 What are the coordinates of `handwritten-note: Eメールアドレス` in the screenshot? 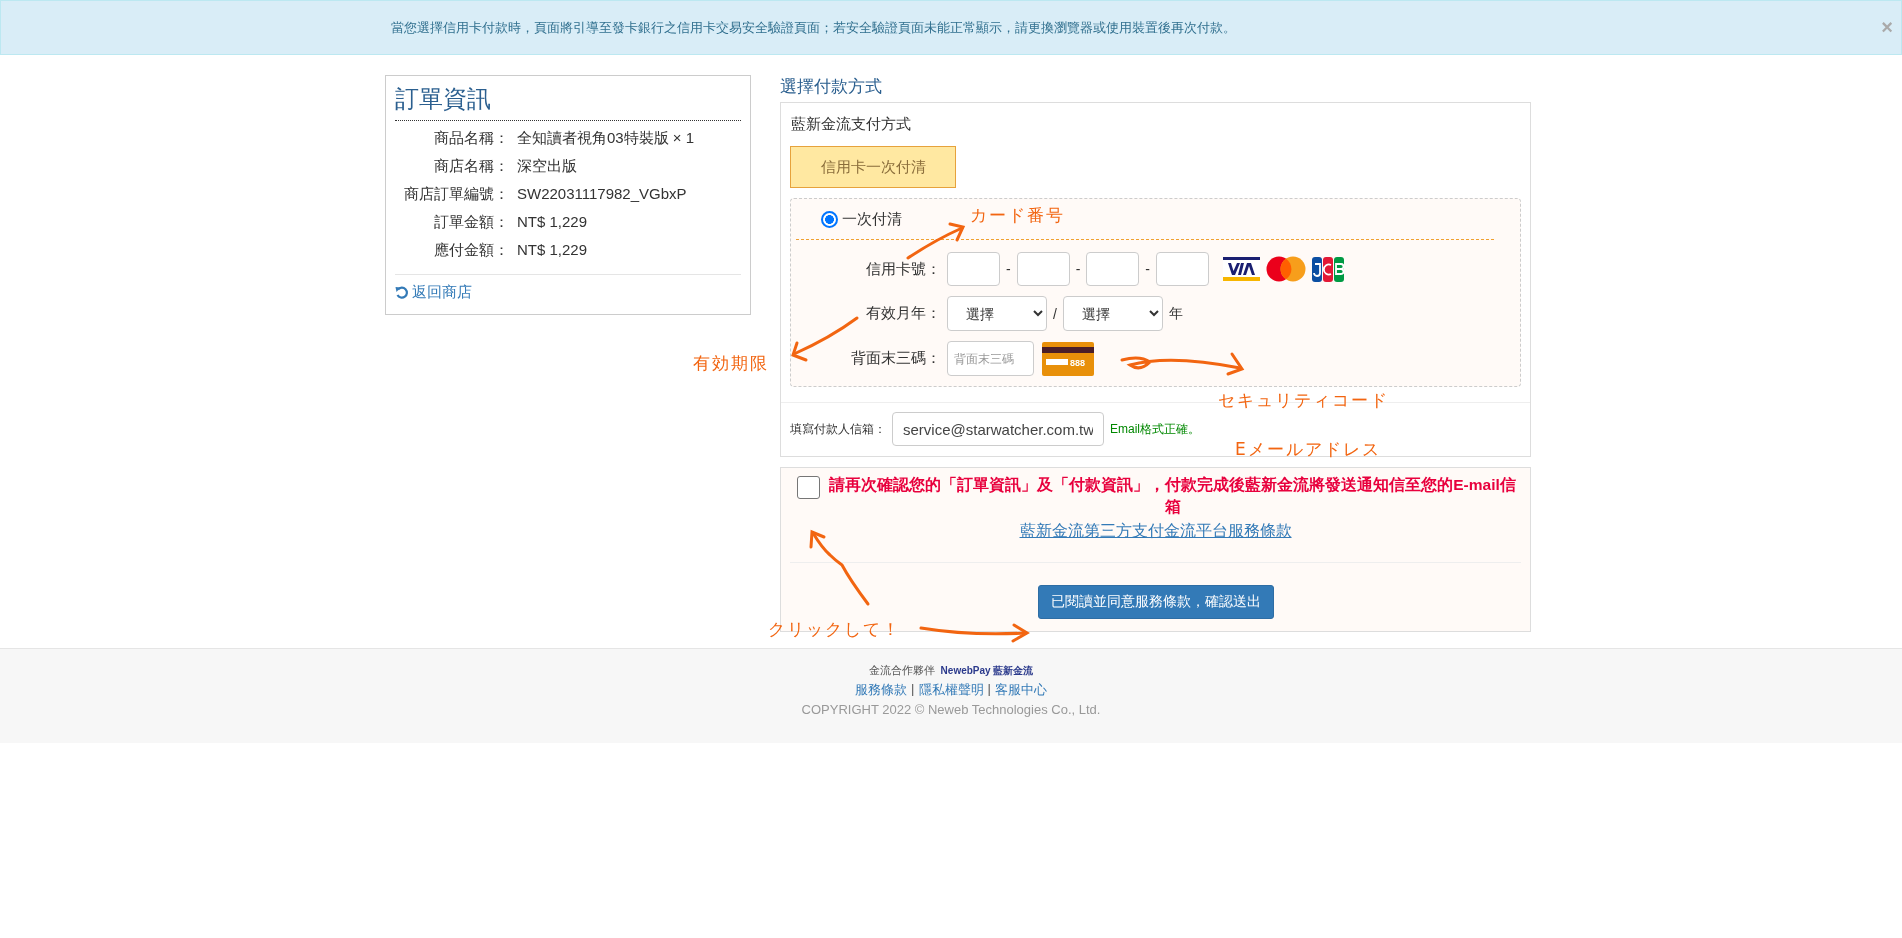 It's located at (1308, 449).